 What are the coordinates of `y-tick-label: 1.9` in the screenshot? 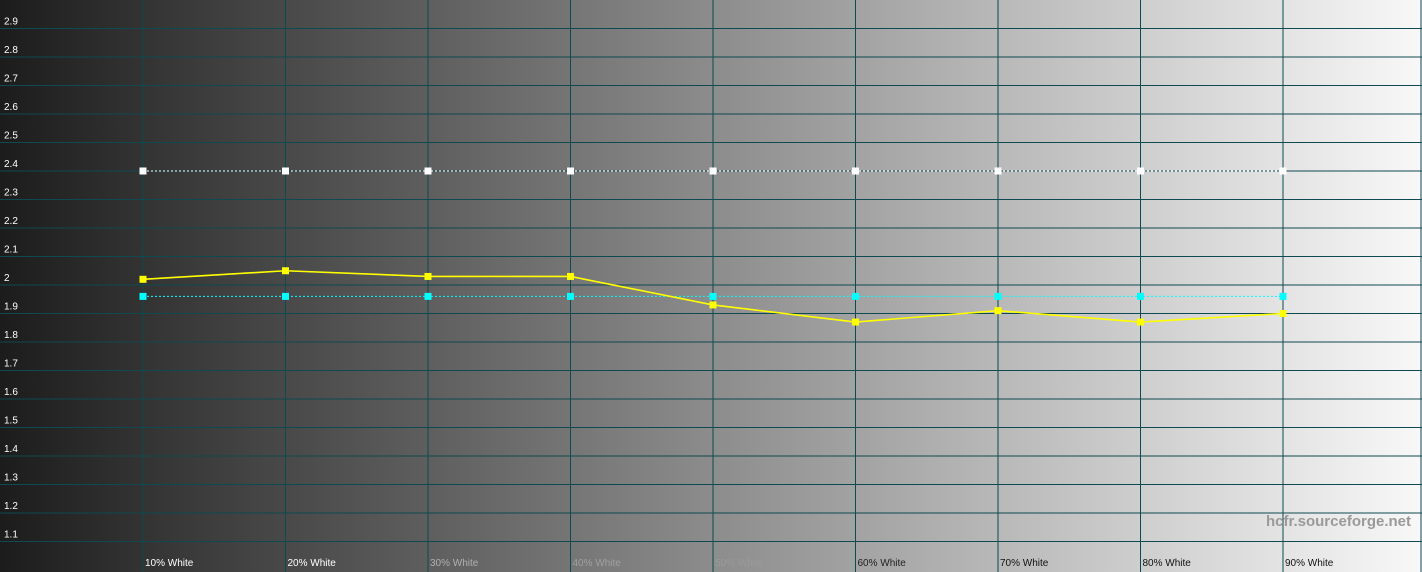 It's located at (11, 307).